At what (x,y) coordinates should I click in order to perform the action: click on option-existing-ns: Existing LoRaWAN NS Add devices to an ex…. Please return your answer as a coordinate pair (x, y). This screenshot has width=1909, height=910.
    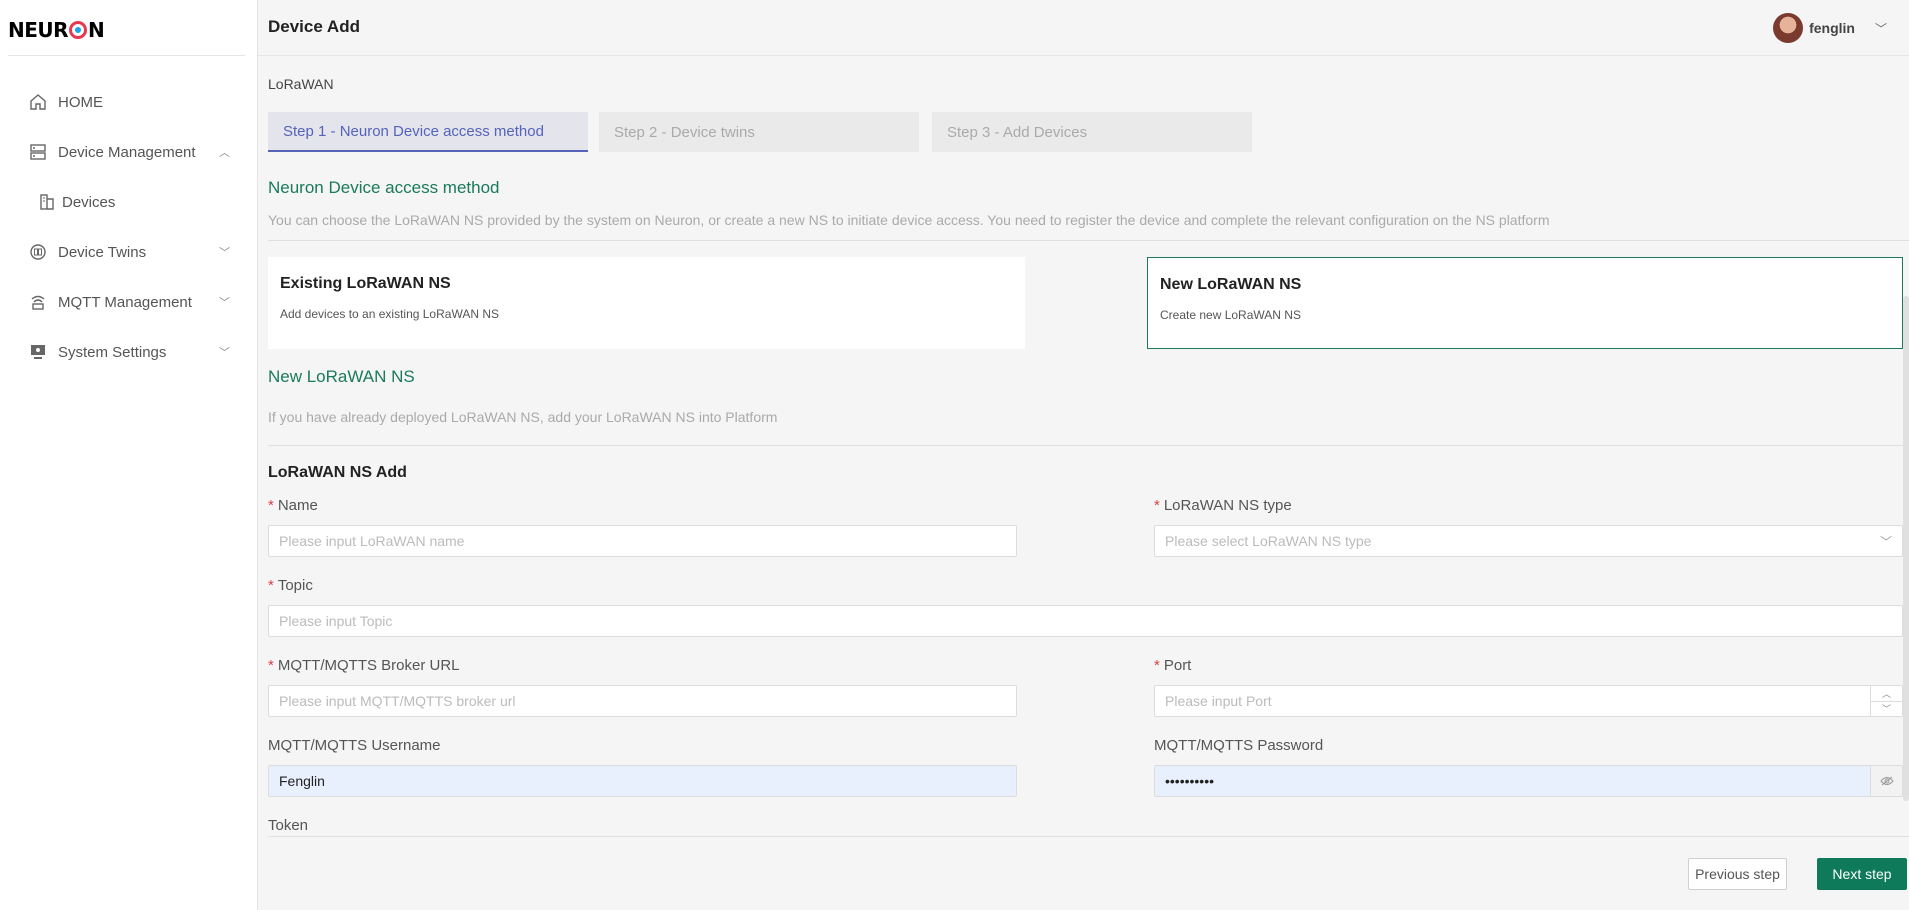
    Looking at the image, I should click on (646, 303).